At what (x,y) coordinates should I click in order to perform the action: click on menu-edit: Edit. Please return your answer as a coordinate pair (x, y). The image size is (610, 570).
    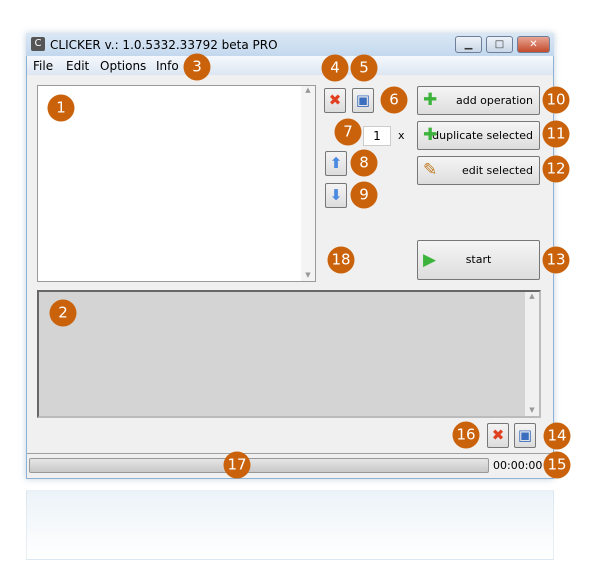
    Looking at the image, I should click on (77, 66).